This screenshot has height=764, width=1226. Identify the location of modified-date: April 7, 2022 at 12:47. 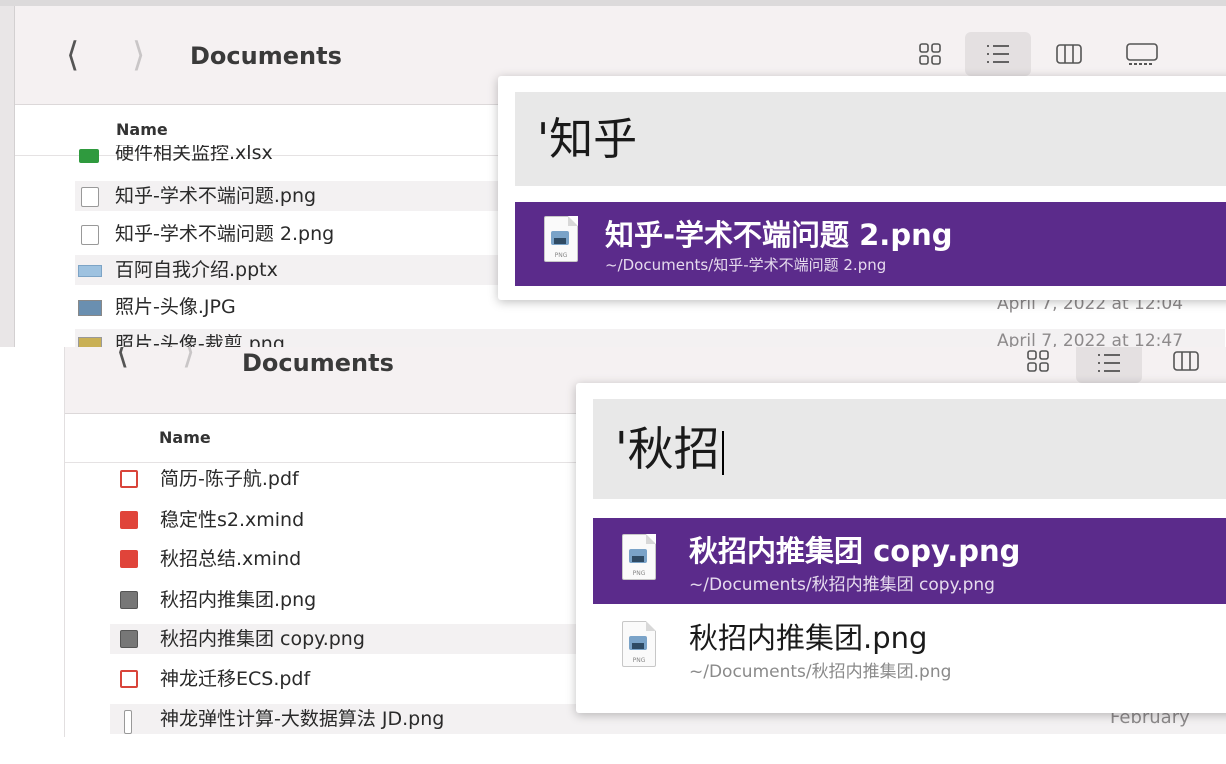
(1090, 339).